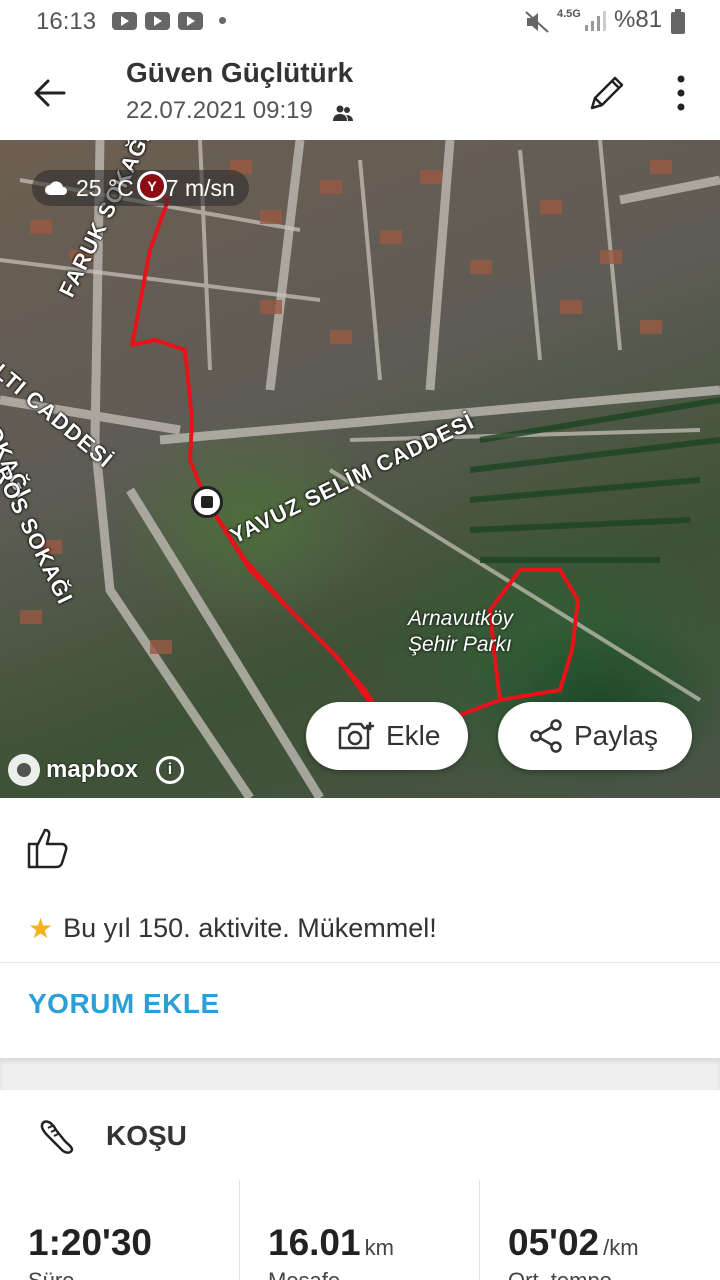 The height and width of the screenshot is (1280, 720). Describe the element at coordinates (621, 1247) in the screenshot. I see `stat-unit: /km` at that location.